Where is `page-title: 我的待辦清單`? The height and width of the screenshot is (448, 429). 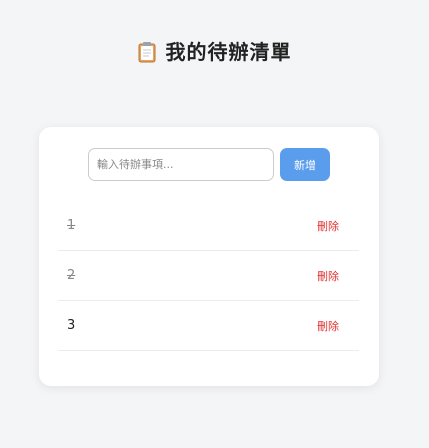 page-title: 我的待辦清單 is located at coordinates (214, 50).